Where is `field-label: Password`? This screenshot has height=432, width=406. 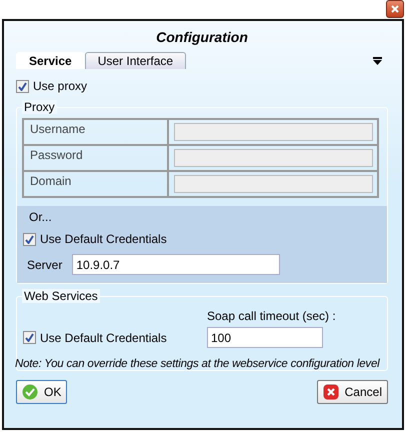 field-label: Password is located at coordinates (95, 158).